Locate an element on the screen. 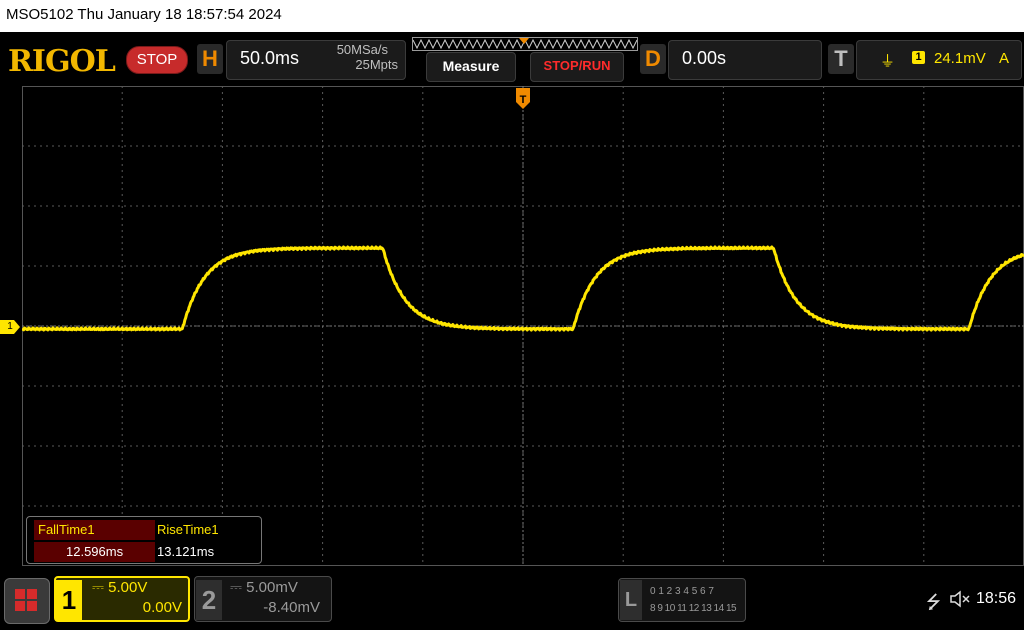 Image resolution: width=1024 pixels, height=630 pixels. speaker-muted-icon is located at coordinates (961, 599).